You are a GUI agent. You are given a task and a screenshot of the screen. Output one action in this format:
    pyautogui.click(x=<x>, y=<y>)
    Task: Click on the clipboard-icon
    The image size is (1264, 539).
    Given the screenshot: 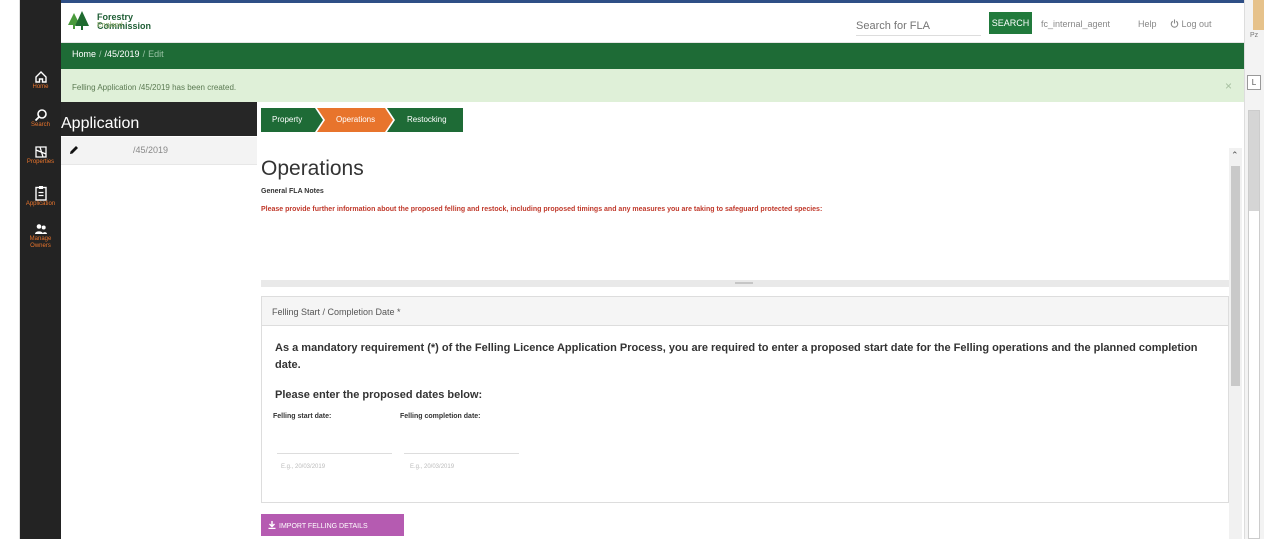 What is the action you would take?
    pyautogui.click(x=40, y=193)
    